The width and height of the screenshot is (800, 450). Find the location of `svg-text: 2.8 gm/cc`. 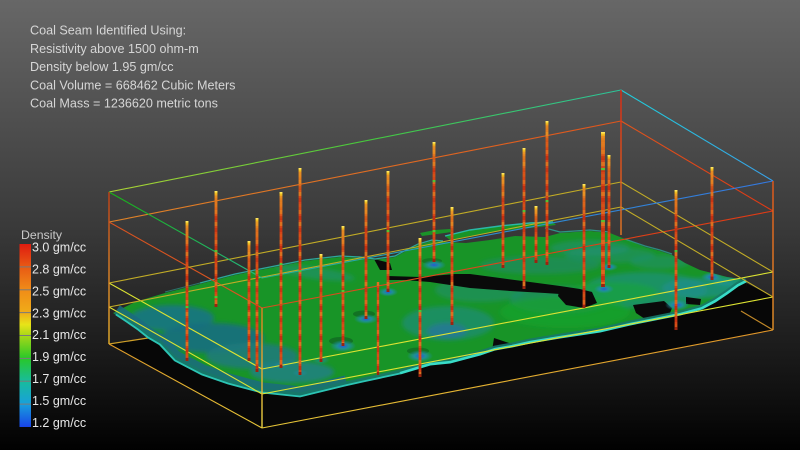

svg-text: 2.8 gm/cc is located at coordinates (59, 270).